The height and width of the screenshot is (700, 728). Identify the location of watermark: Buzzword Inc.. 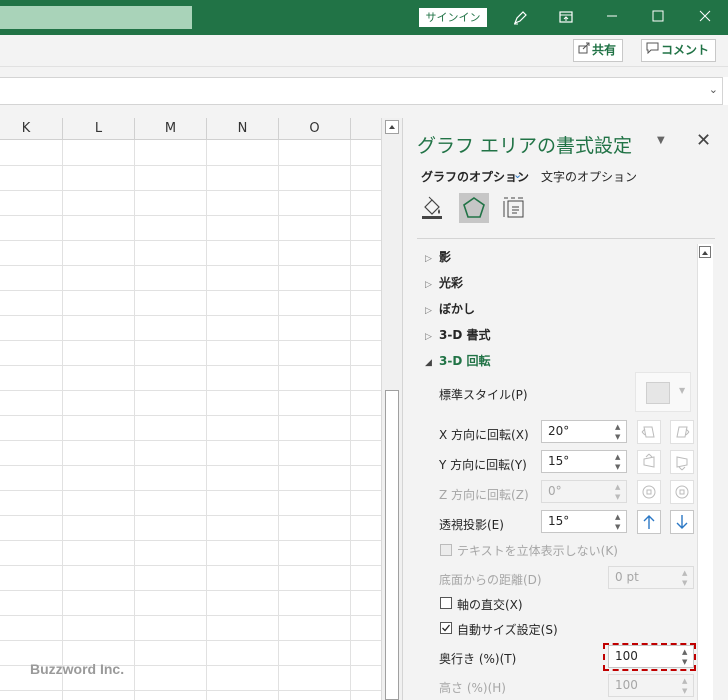
(77, 669).